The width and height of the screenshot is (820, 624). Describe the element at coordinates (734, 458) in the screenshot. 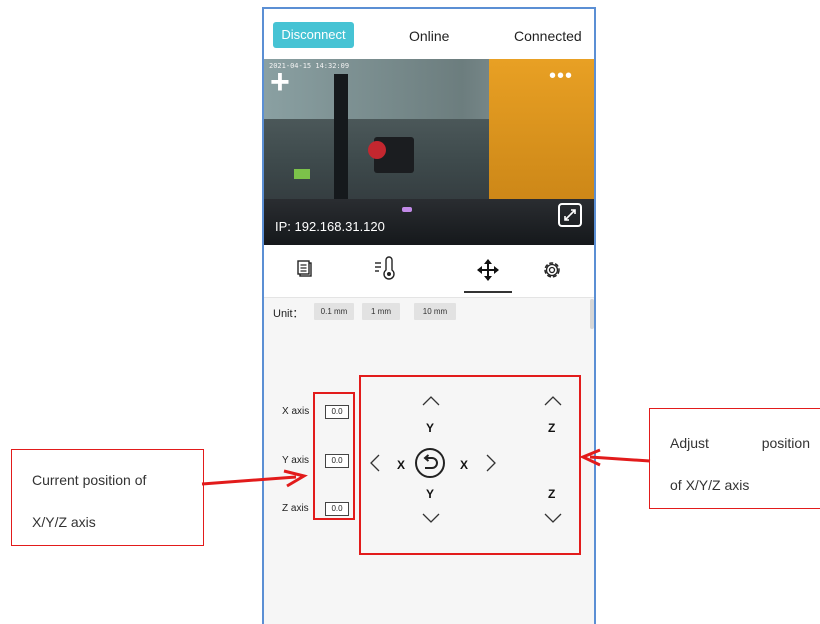

I see `adjust-callout: Adjust position of X/Y/Z axis` at that location.